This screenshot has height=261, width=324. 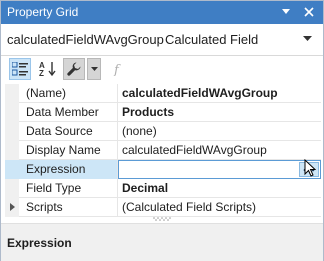 I want to click on property-label: Display Name, so click(x=68, y=150).